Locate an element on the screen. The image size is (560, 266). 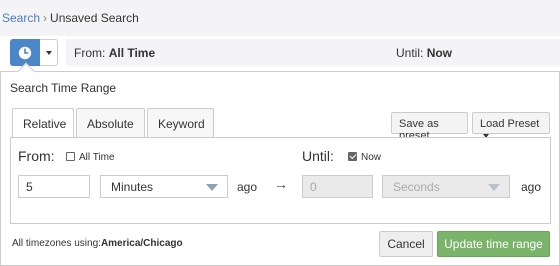
right-arrow-icon: → is located at coordinates (281, 184).